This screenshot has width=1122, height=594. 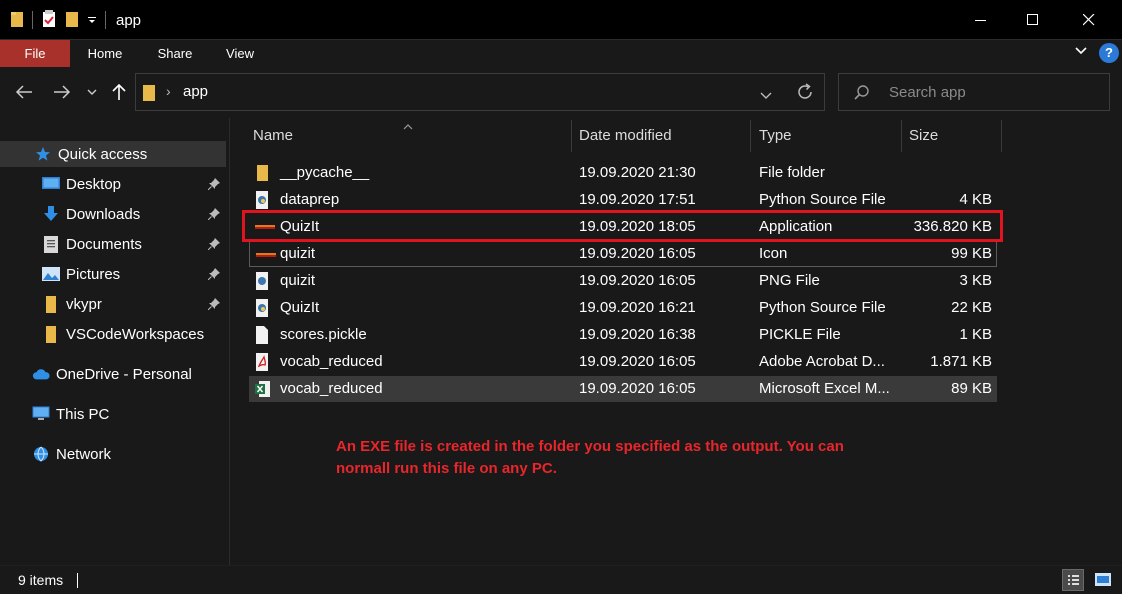 I want to click on recent-locations-chevron-icon, so click(x=92, y=92).